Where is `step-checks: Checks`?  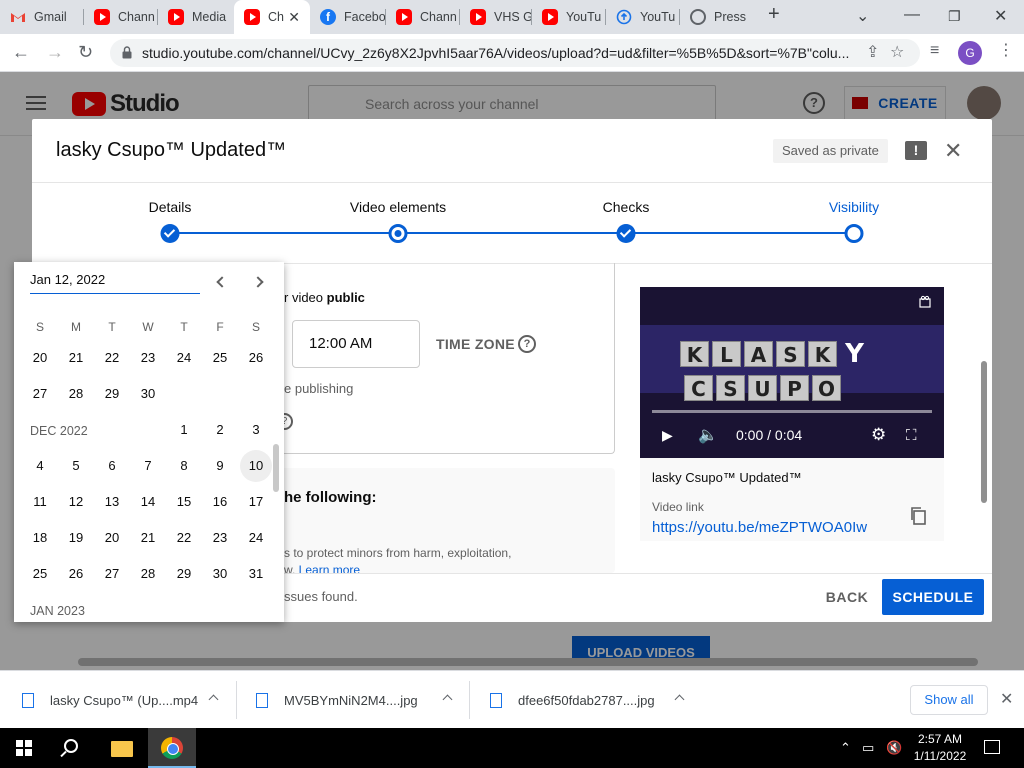 step-checks: Checks is located at coordinates (626, 207).